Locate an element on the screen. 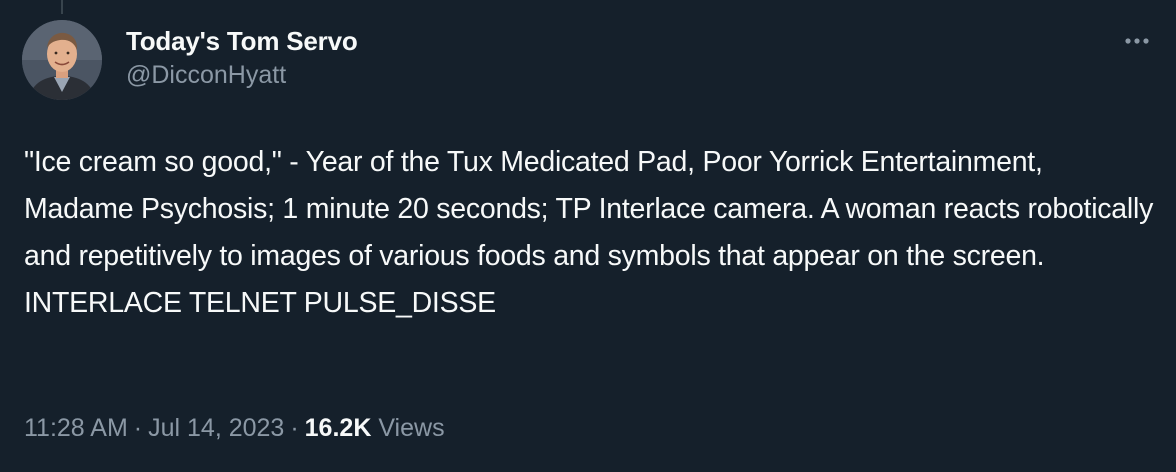 Image resolution: width=1176 pixels, height=472 pixels. author-handle: @DicconHyatt is located at coordinates (242, 75).